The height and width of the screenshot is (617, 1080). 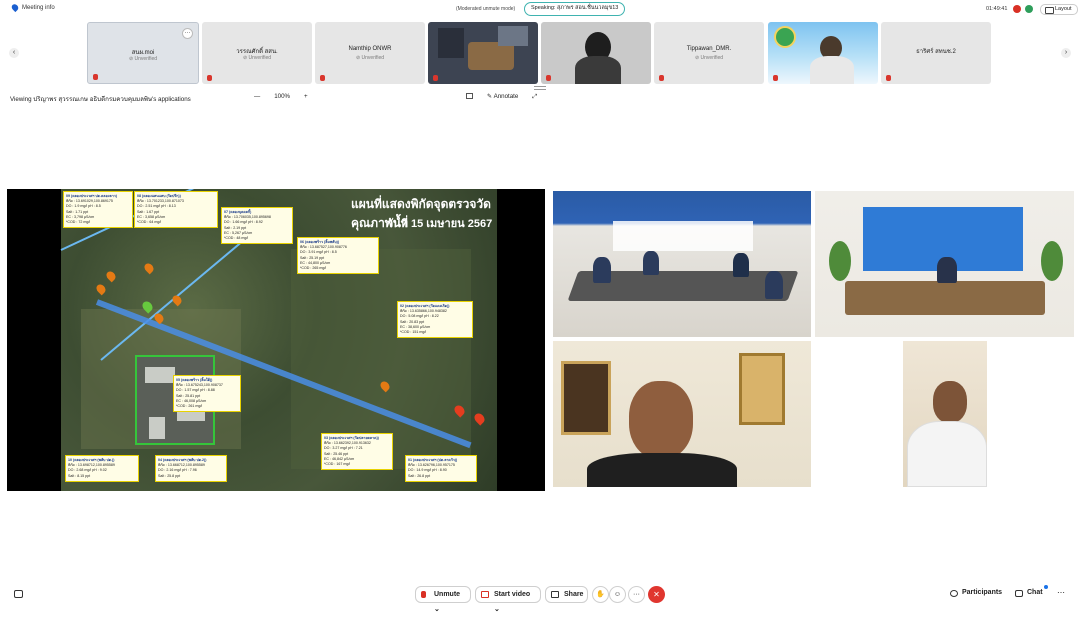 What do you see at coordinates (508, 599) in the screenshot?
I see `start-video-button: Start video ⌄` at bounding box center [508, 599].